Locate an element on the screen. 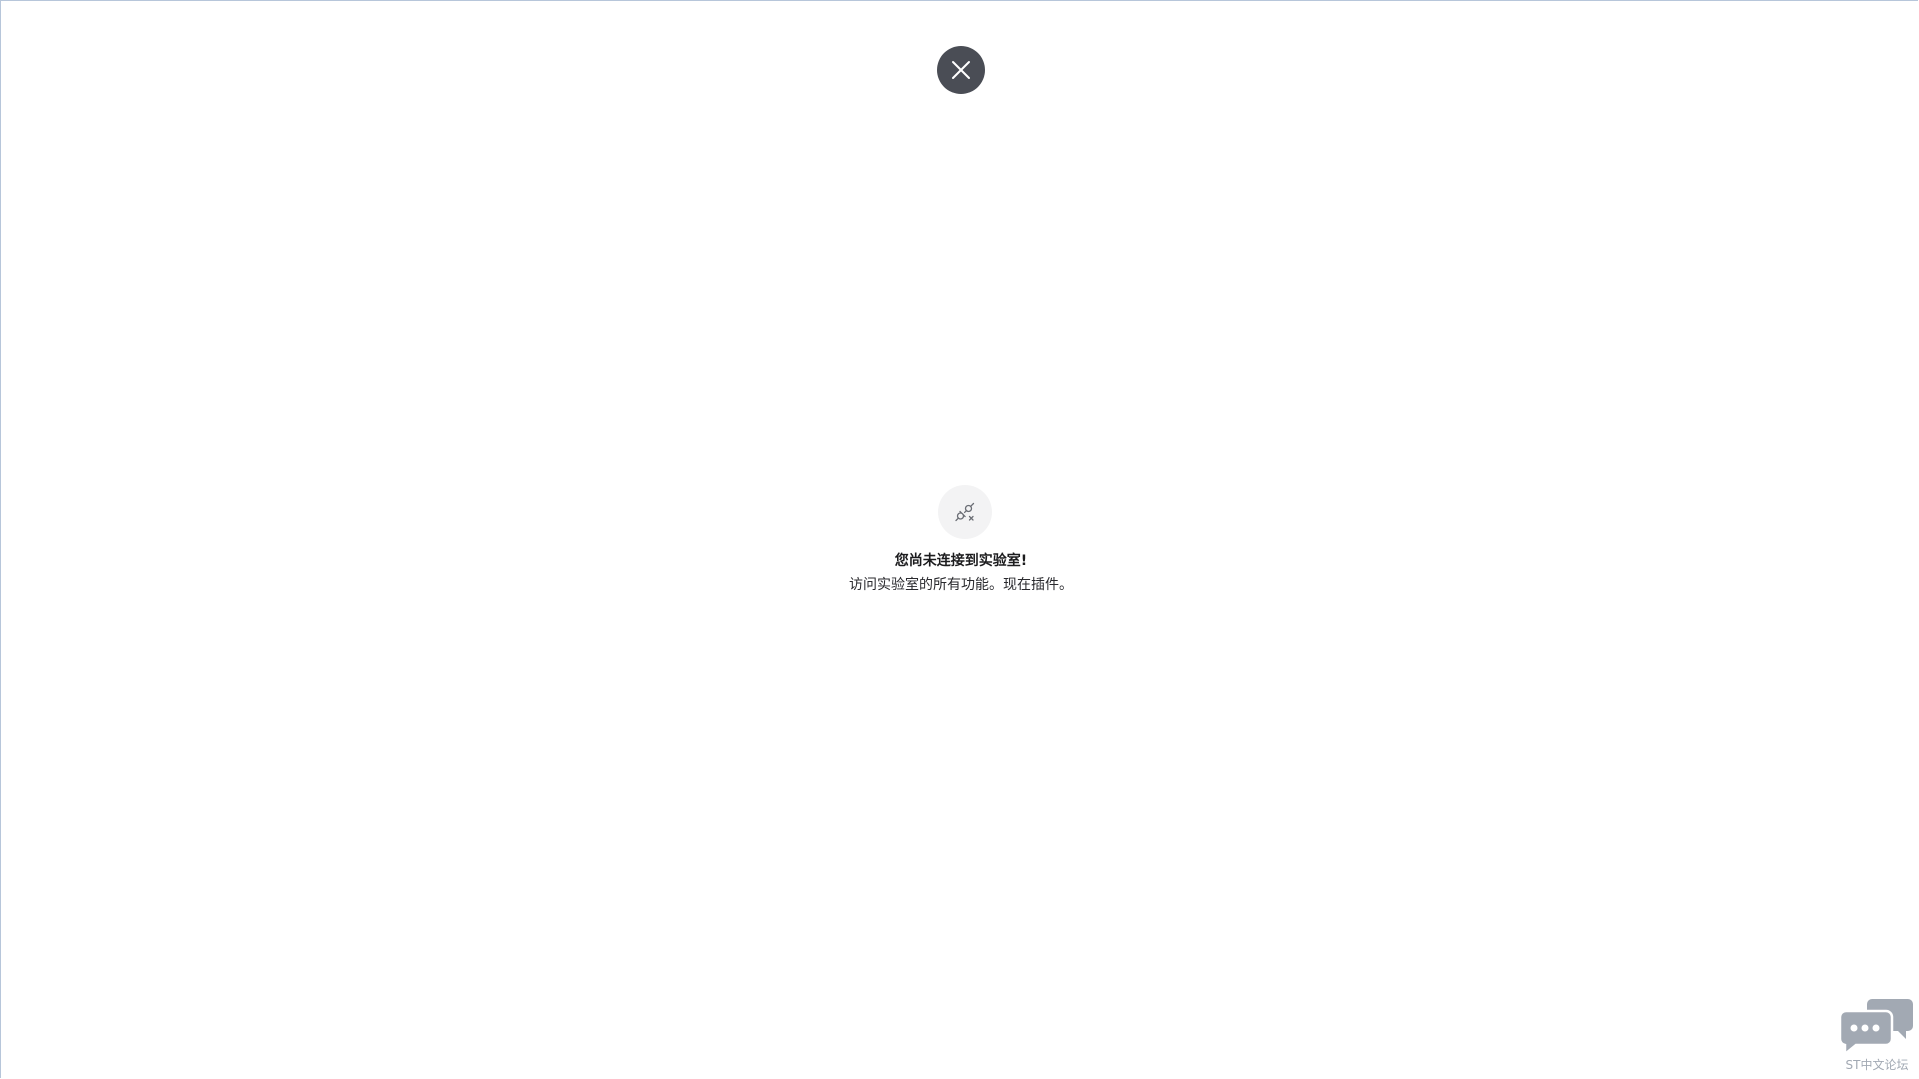 This screenshot has width=1919, height=1079. not-connected-panel: 您尚未连接到实验室! 访问实验室的所有功能。现在插件。 is located at coordinates (961, 540).